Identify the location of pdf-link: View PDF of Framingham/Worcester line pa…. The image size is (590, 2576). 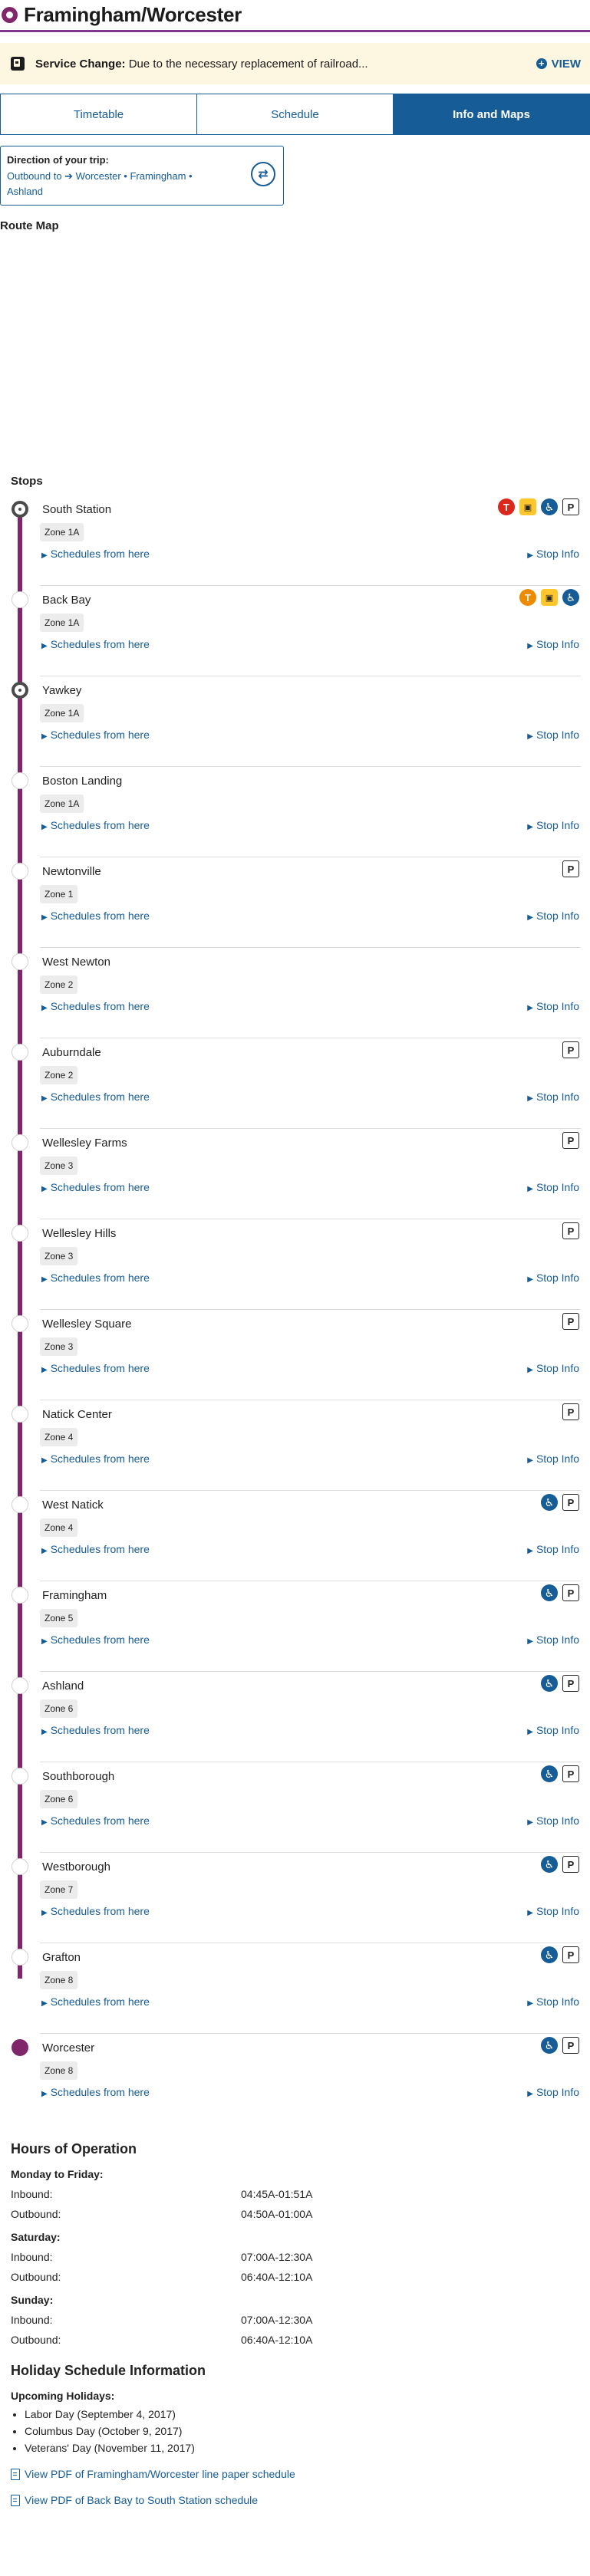
(300, 2474).